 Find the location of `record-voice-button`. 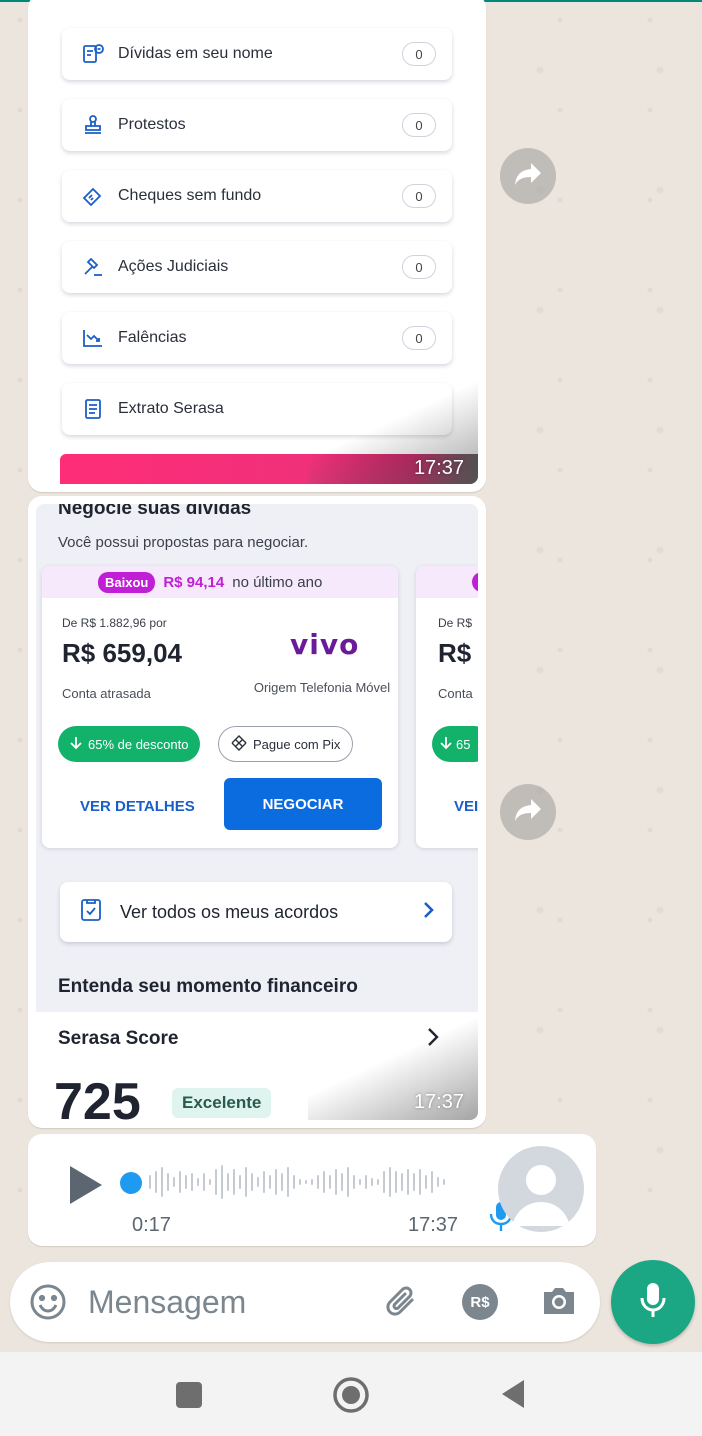

record-voice-button is located at coordinates (653, 1302).